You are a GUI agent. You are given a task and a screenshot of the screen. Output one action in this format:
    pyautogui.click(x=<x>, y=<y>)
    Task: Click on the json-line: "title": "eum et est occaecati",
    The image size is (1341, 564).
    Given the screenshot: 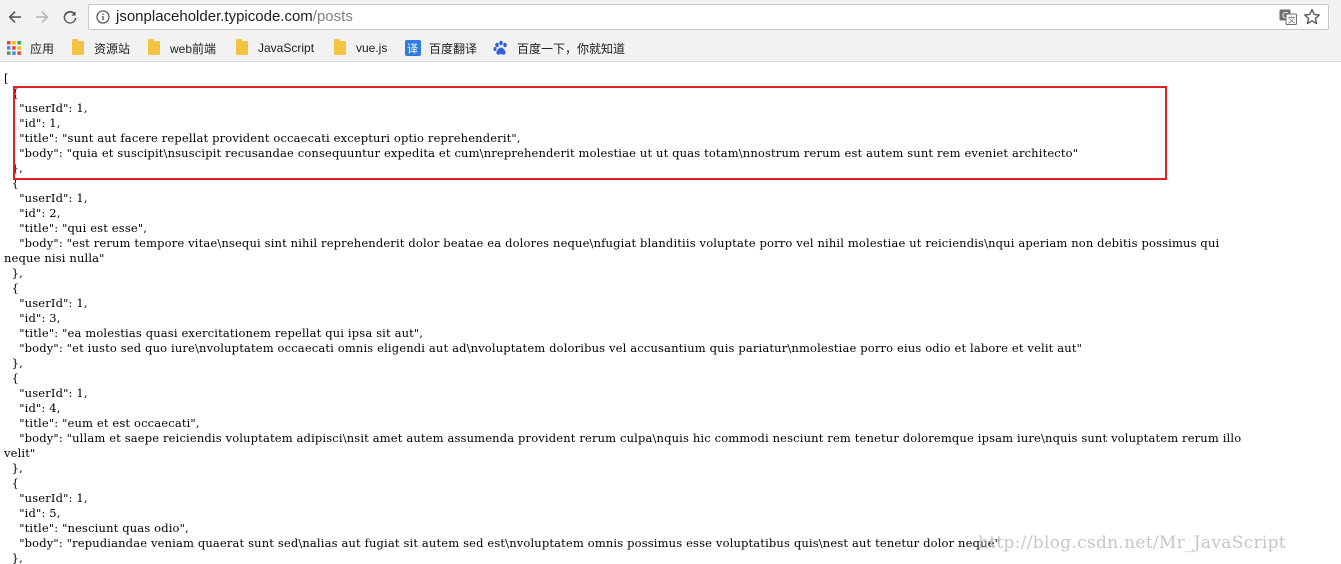 What is the action you would take?
    pyautogui.click(x=102, y=423)
    